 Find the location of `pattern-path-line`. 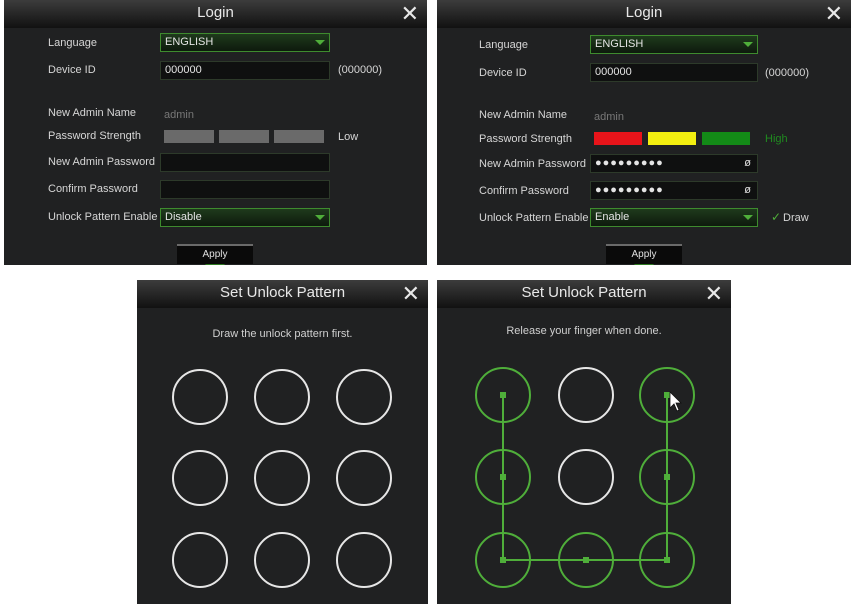

pattern-path-line is located at coordinates (585, 478).